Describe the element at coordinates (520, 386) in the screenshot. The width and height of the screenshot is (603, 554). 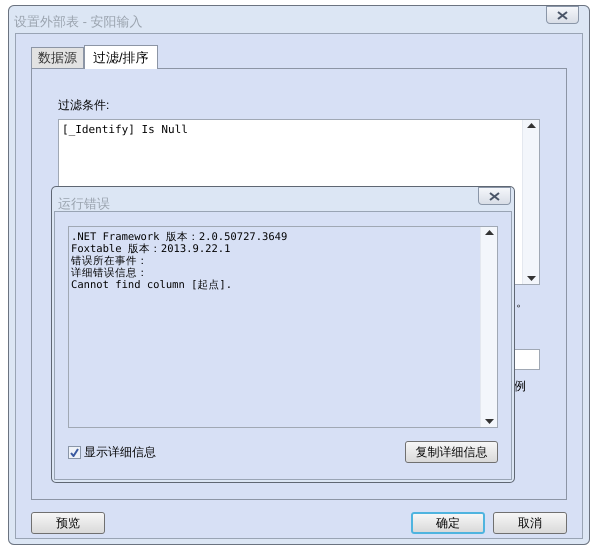
I see `text-fragment: 例` at that location.